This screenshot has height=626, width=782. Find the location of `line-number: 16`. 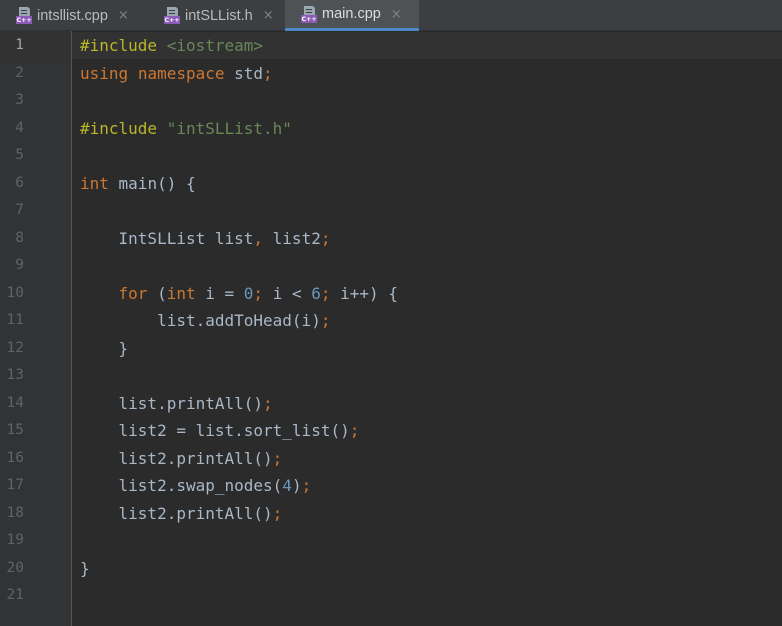

line-number: 16 is located at coordinates (15, 457).